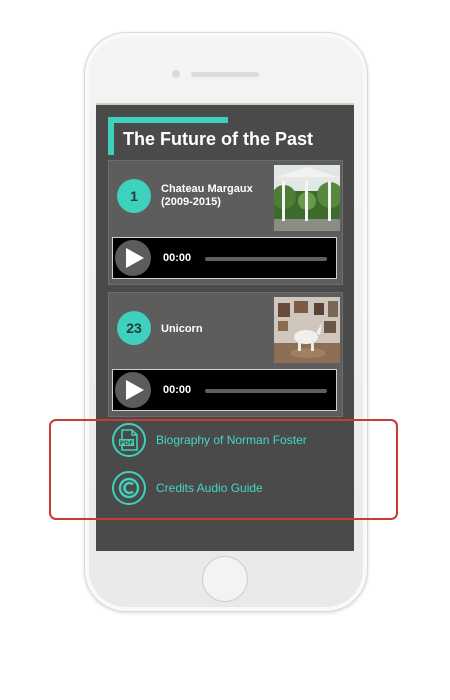  I want to click on status-bar-line, so click(225, 104).